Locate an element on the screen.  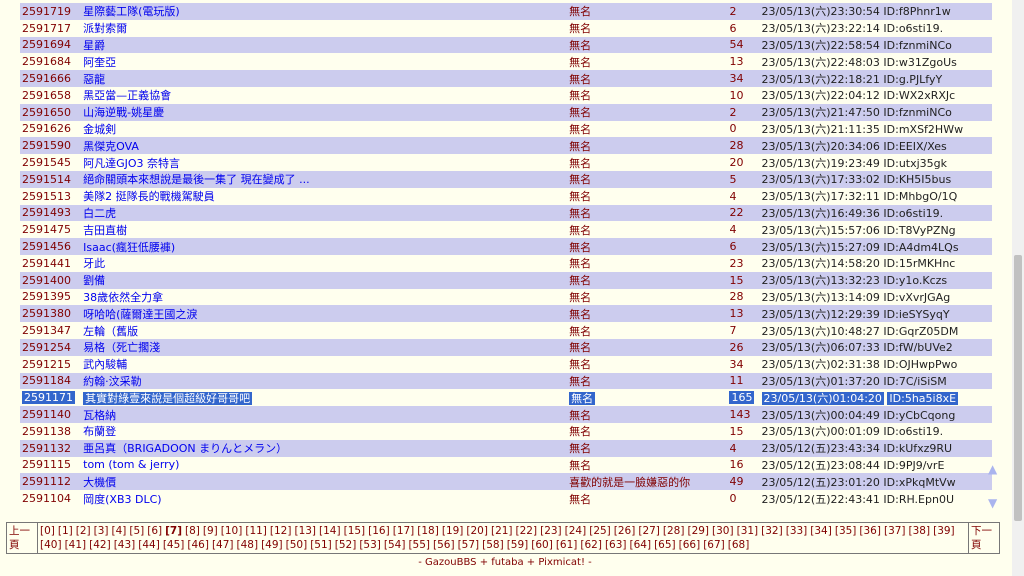
page-link: [23] is located at coordinates (551, 531).